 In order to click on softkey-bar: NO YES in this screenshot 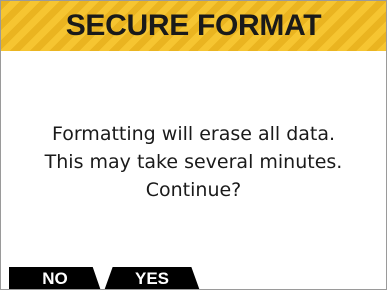, I will do `click(193, 278)`.